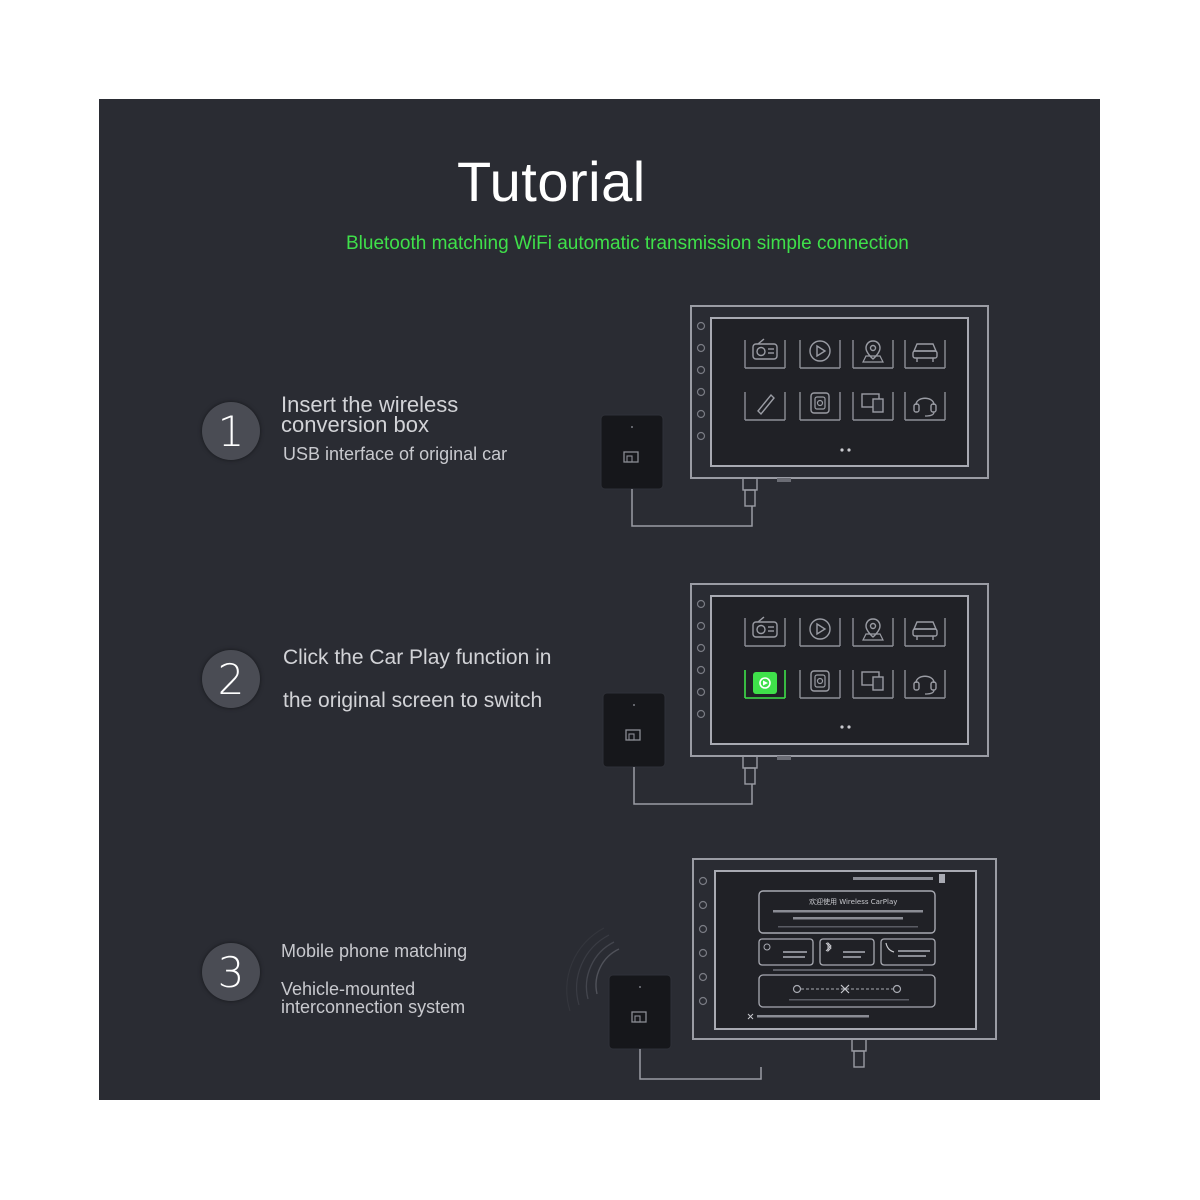  What do you see at coordinates (844, 963) in the screenshot?
I see `car-screen-3: 欢迎使用 Wireless CarPlay` at bounding box center [844, 963].